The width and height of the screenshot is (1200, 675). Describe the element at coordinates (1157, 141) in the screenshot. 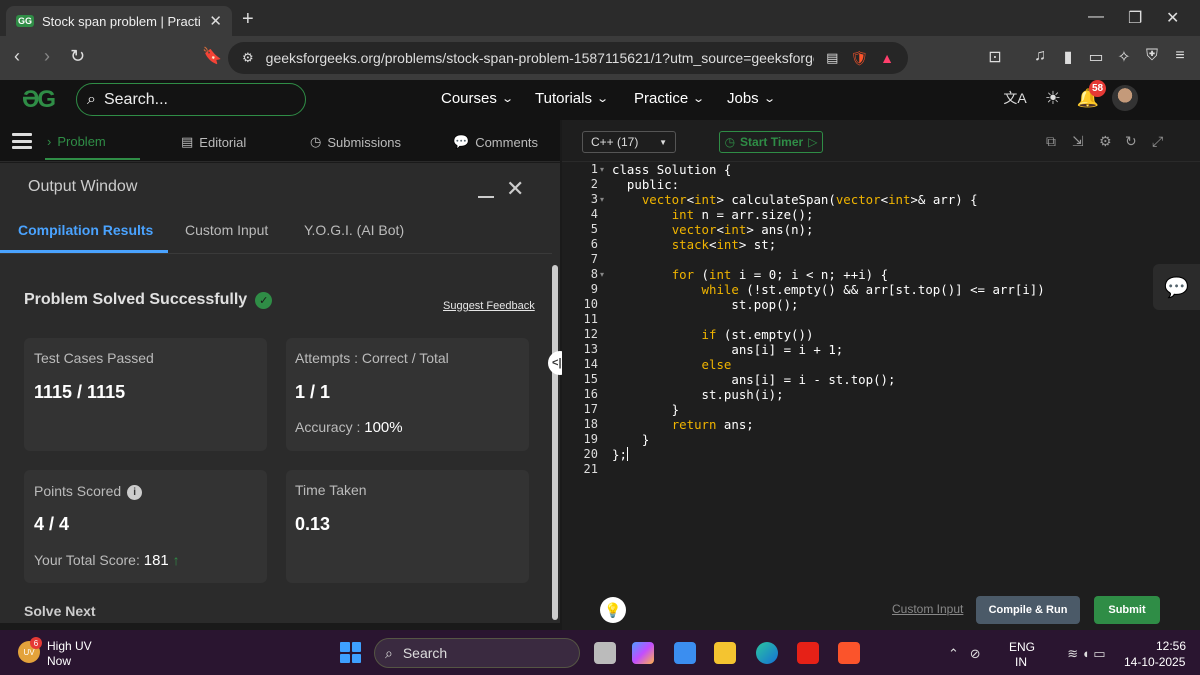

I see `fullscreen-icon: ⤢` at that location.